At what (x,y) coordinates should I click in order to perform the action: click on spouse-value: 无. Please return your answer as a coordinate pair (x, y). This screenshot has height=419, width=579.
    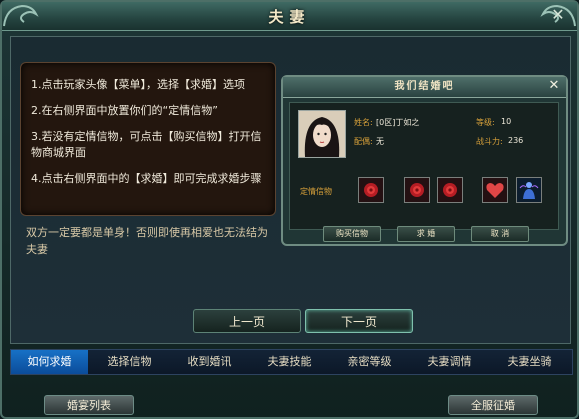
    Looking at the image, I should click on (380, 141).